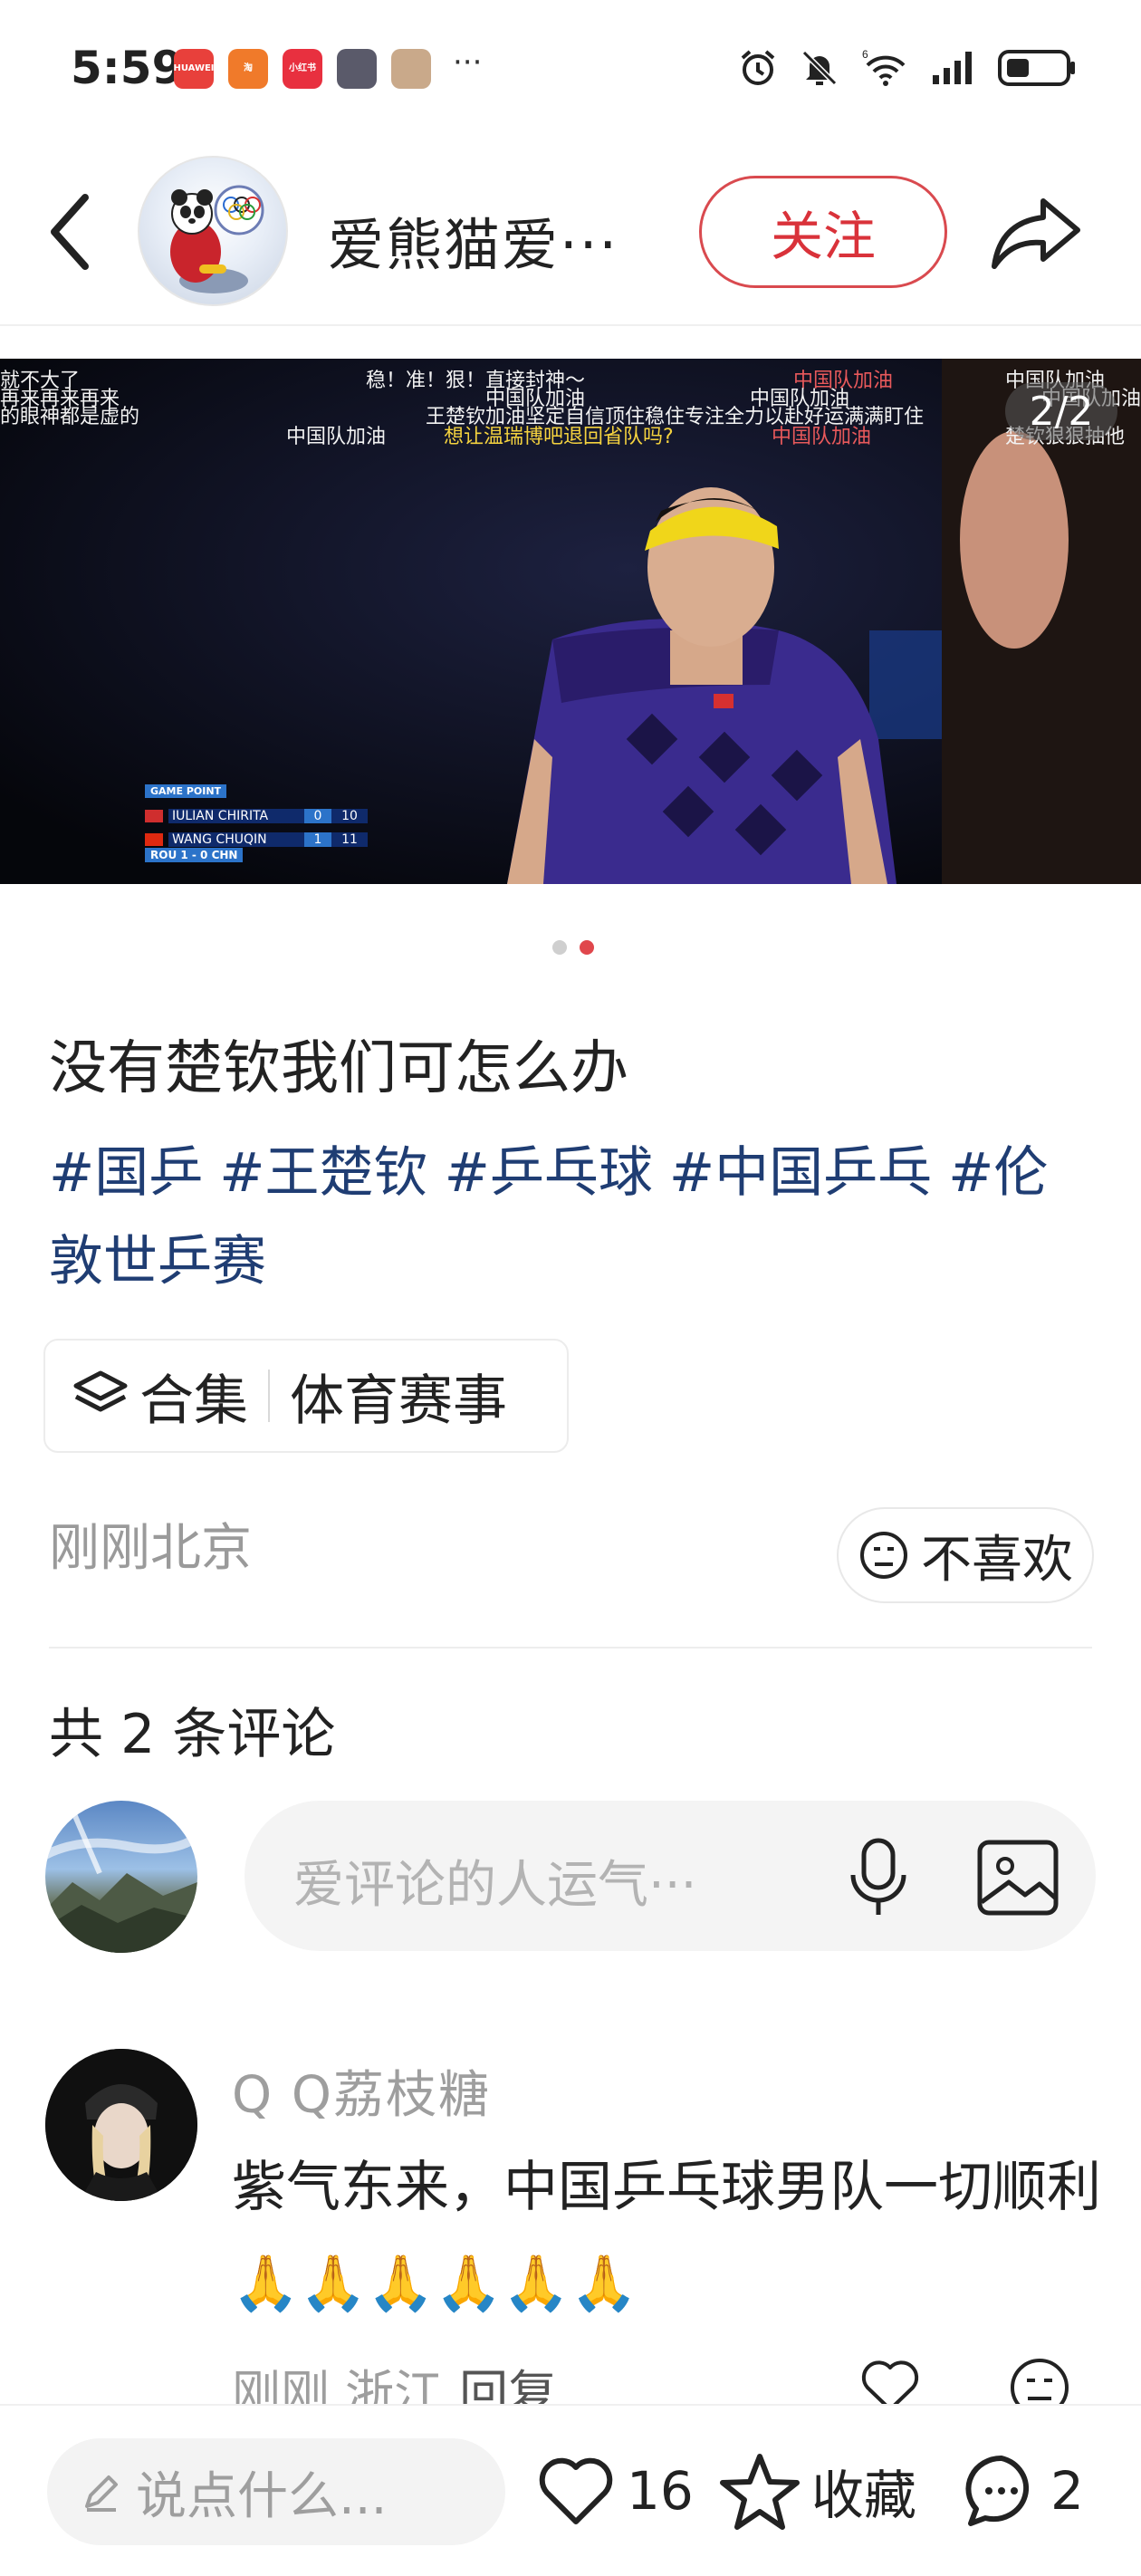 This screenshot has width=1141, height=2576. I want to click on comment-input: 爱评论的人运气···, so click(670, 1876).